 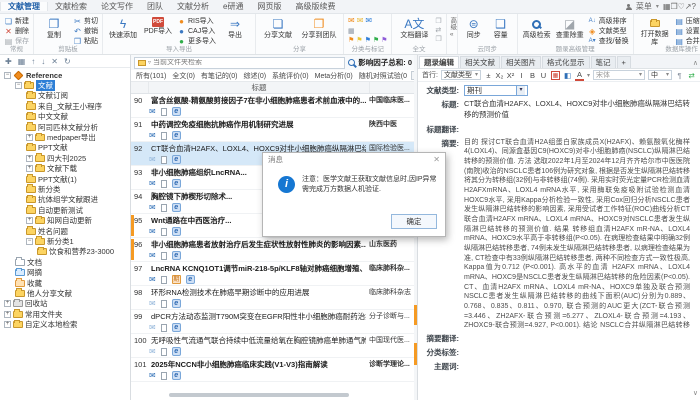 I want to click on ribbon-tab: 论文写作, so click(x=117, y=6).